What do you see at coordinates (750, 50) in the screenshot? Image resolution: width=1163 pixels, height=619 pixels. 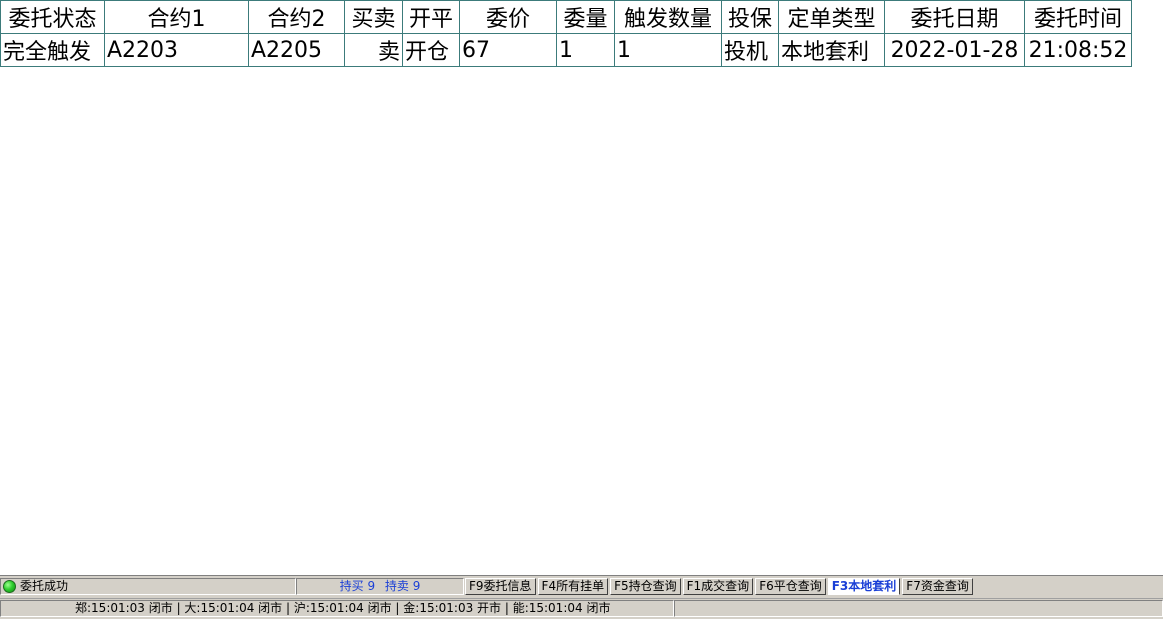 I see `cell-hedge-flag: 投机` at bounding box center [750, 50].